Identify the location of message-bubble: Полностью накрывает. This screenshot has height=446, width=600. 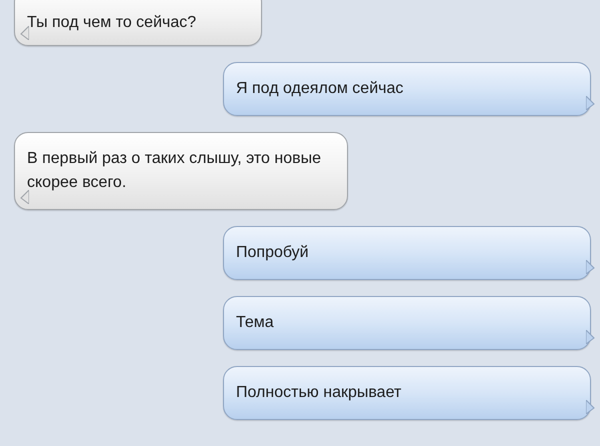
(407, 393).